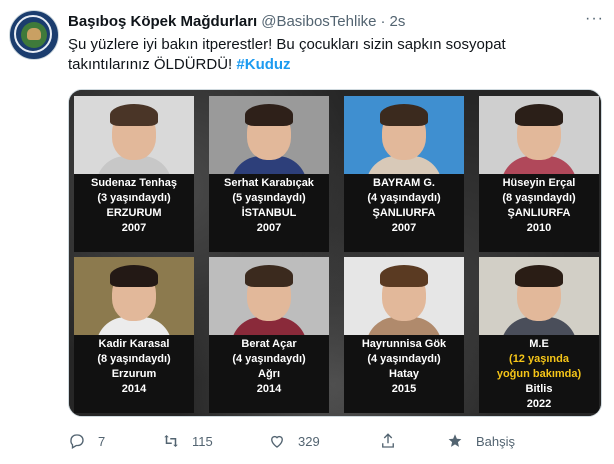 The width and height of the screenshot is (614, 464). I want to click on caption-line4: 2010, so click(539, 228).